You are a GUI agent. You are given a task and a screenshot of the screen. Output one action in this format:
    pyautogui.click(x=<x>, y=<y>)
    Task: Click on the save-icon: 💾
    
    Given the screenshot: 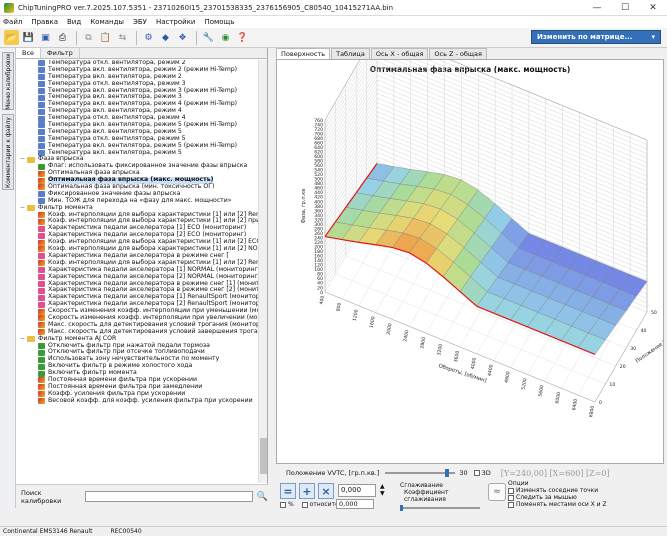 What is the action you would take?
    pyautogui.click(x=28, y=37)
    